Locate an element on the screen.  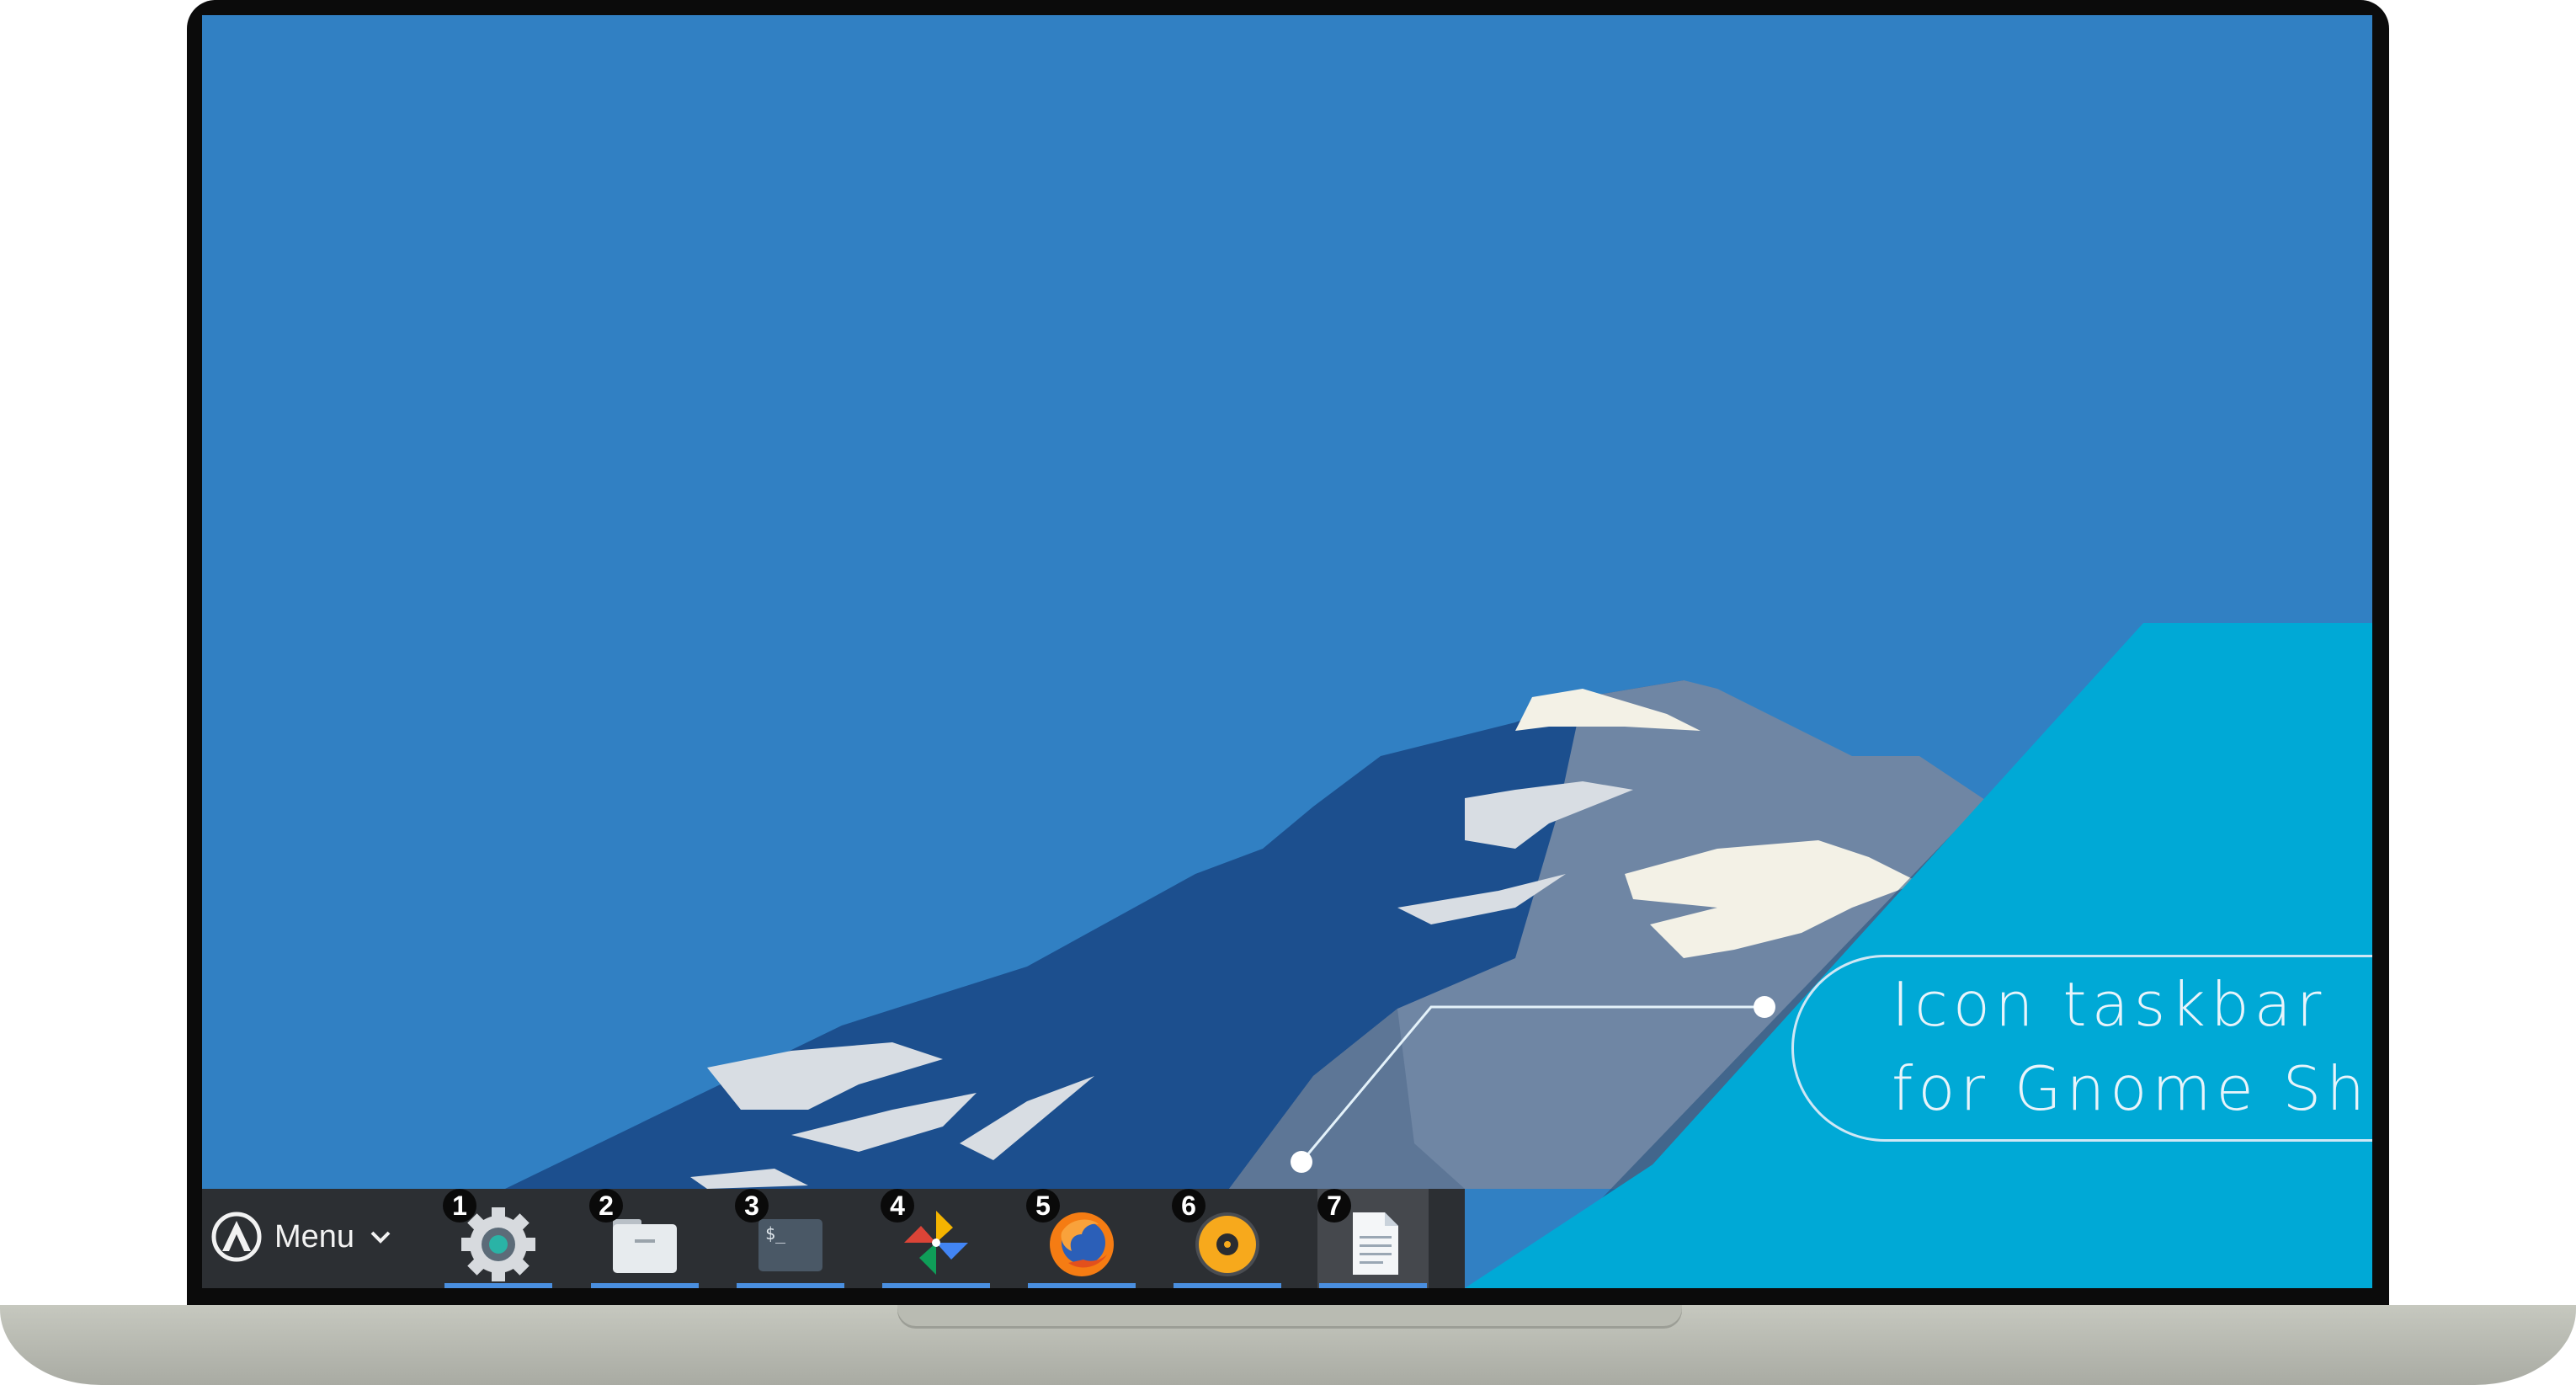
task-number-badge: 4 is located at coordinates (898, 1206).